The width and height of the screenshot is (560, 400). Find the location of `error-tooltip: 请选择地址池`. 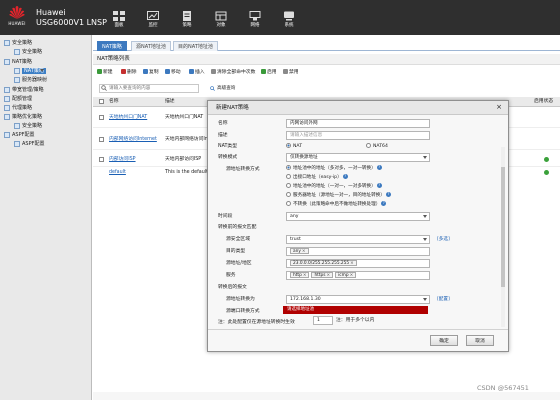

error-tooltip: 请选择地址池 is located at coordinates (355, 310).